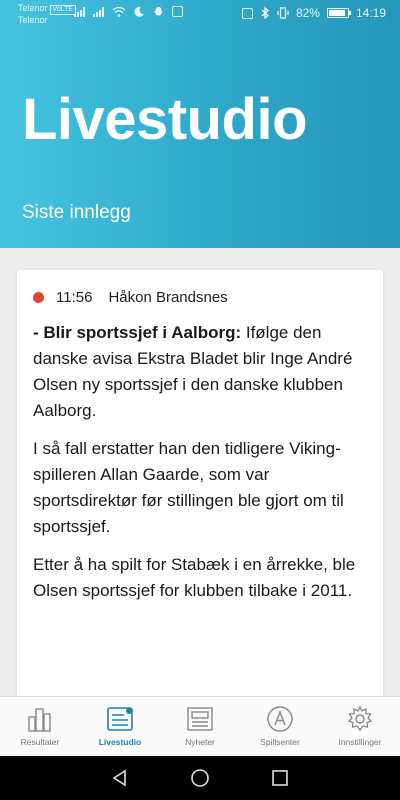 Image resolution: width=400 pixels, height=800 pixels. I want to click on gear-icon, so click(360, 718).